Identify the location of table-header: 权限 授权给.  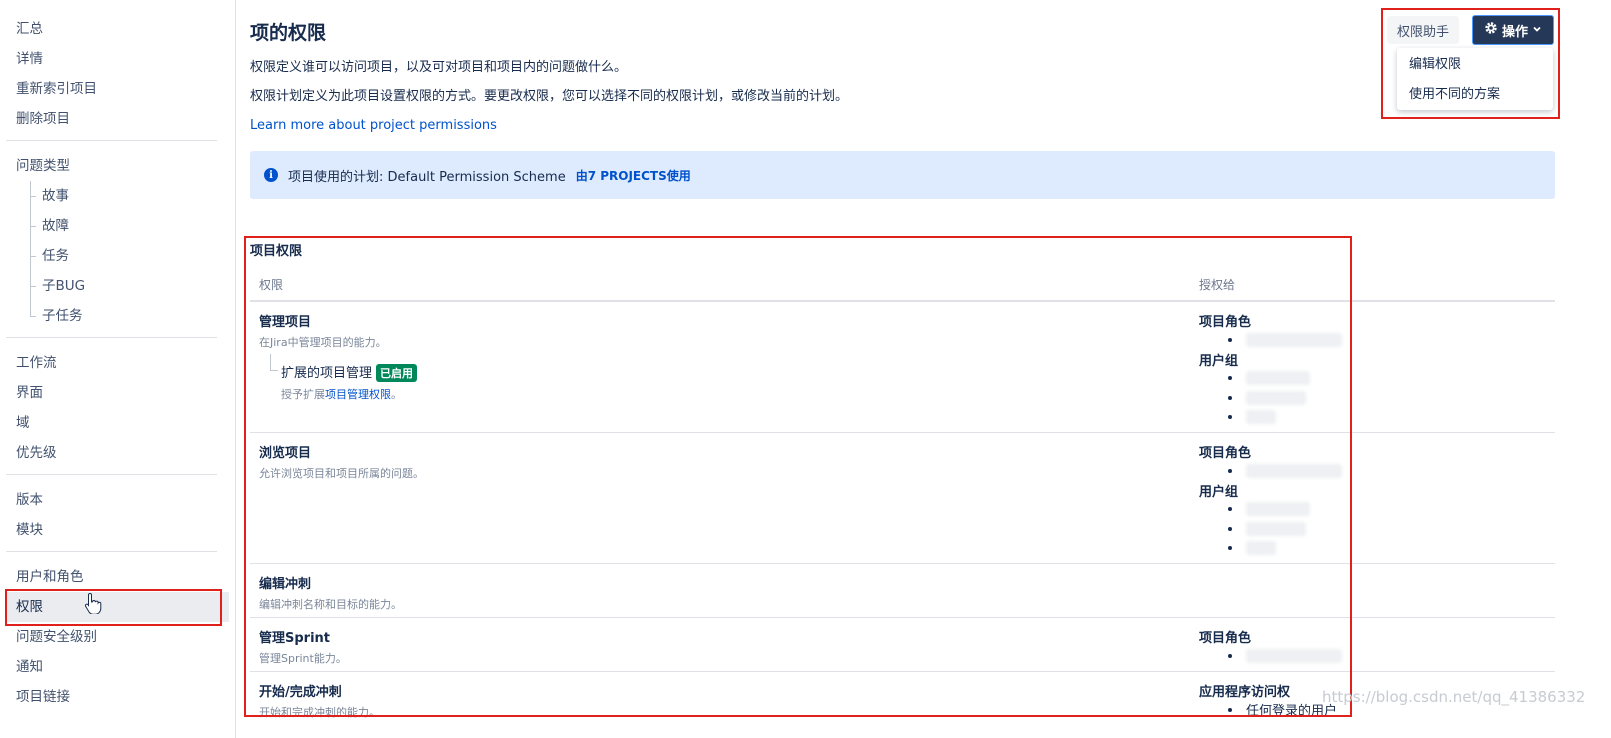
(902, 285).